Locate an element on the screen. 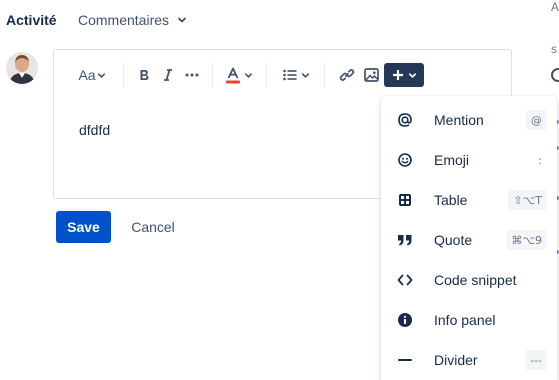 The height and width of the screenshot is (380, 559). cropped-sidebar-letter: s is located at coordinates (554, 49).